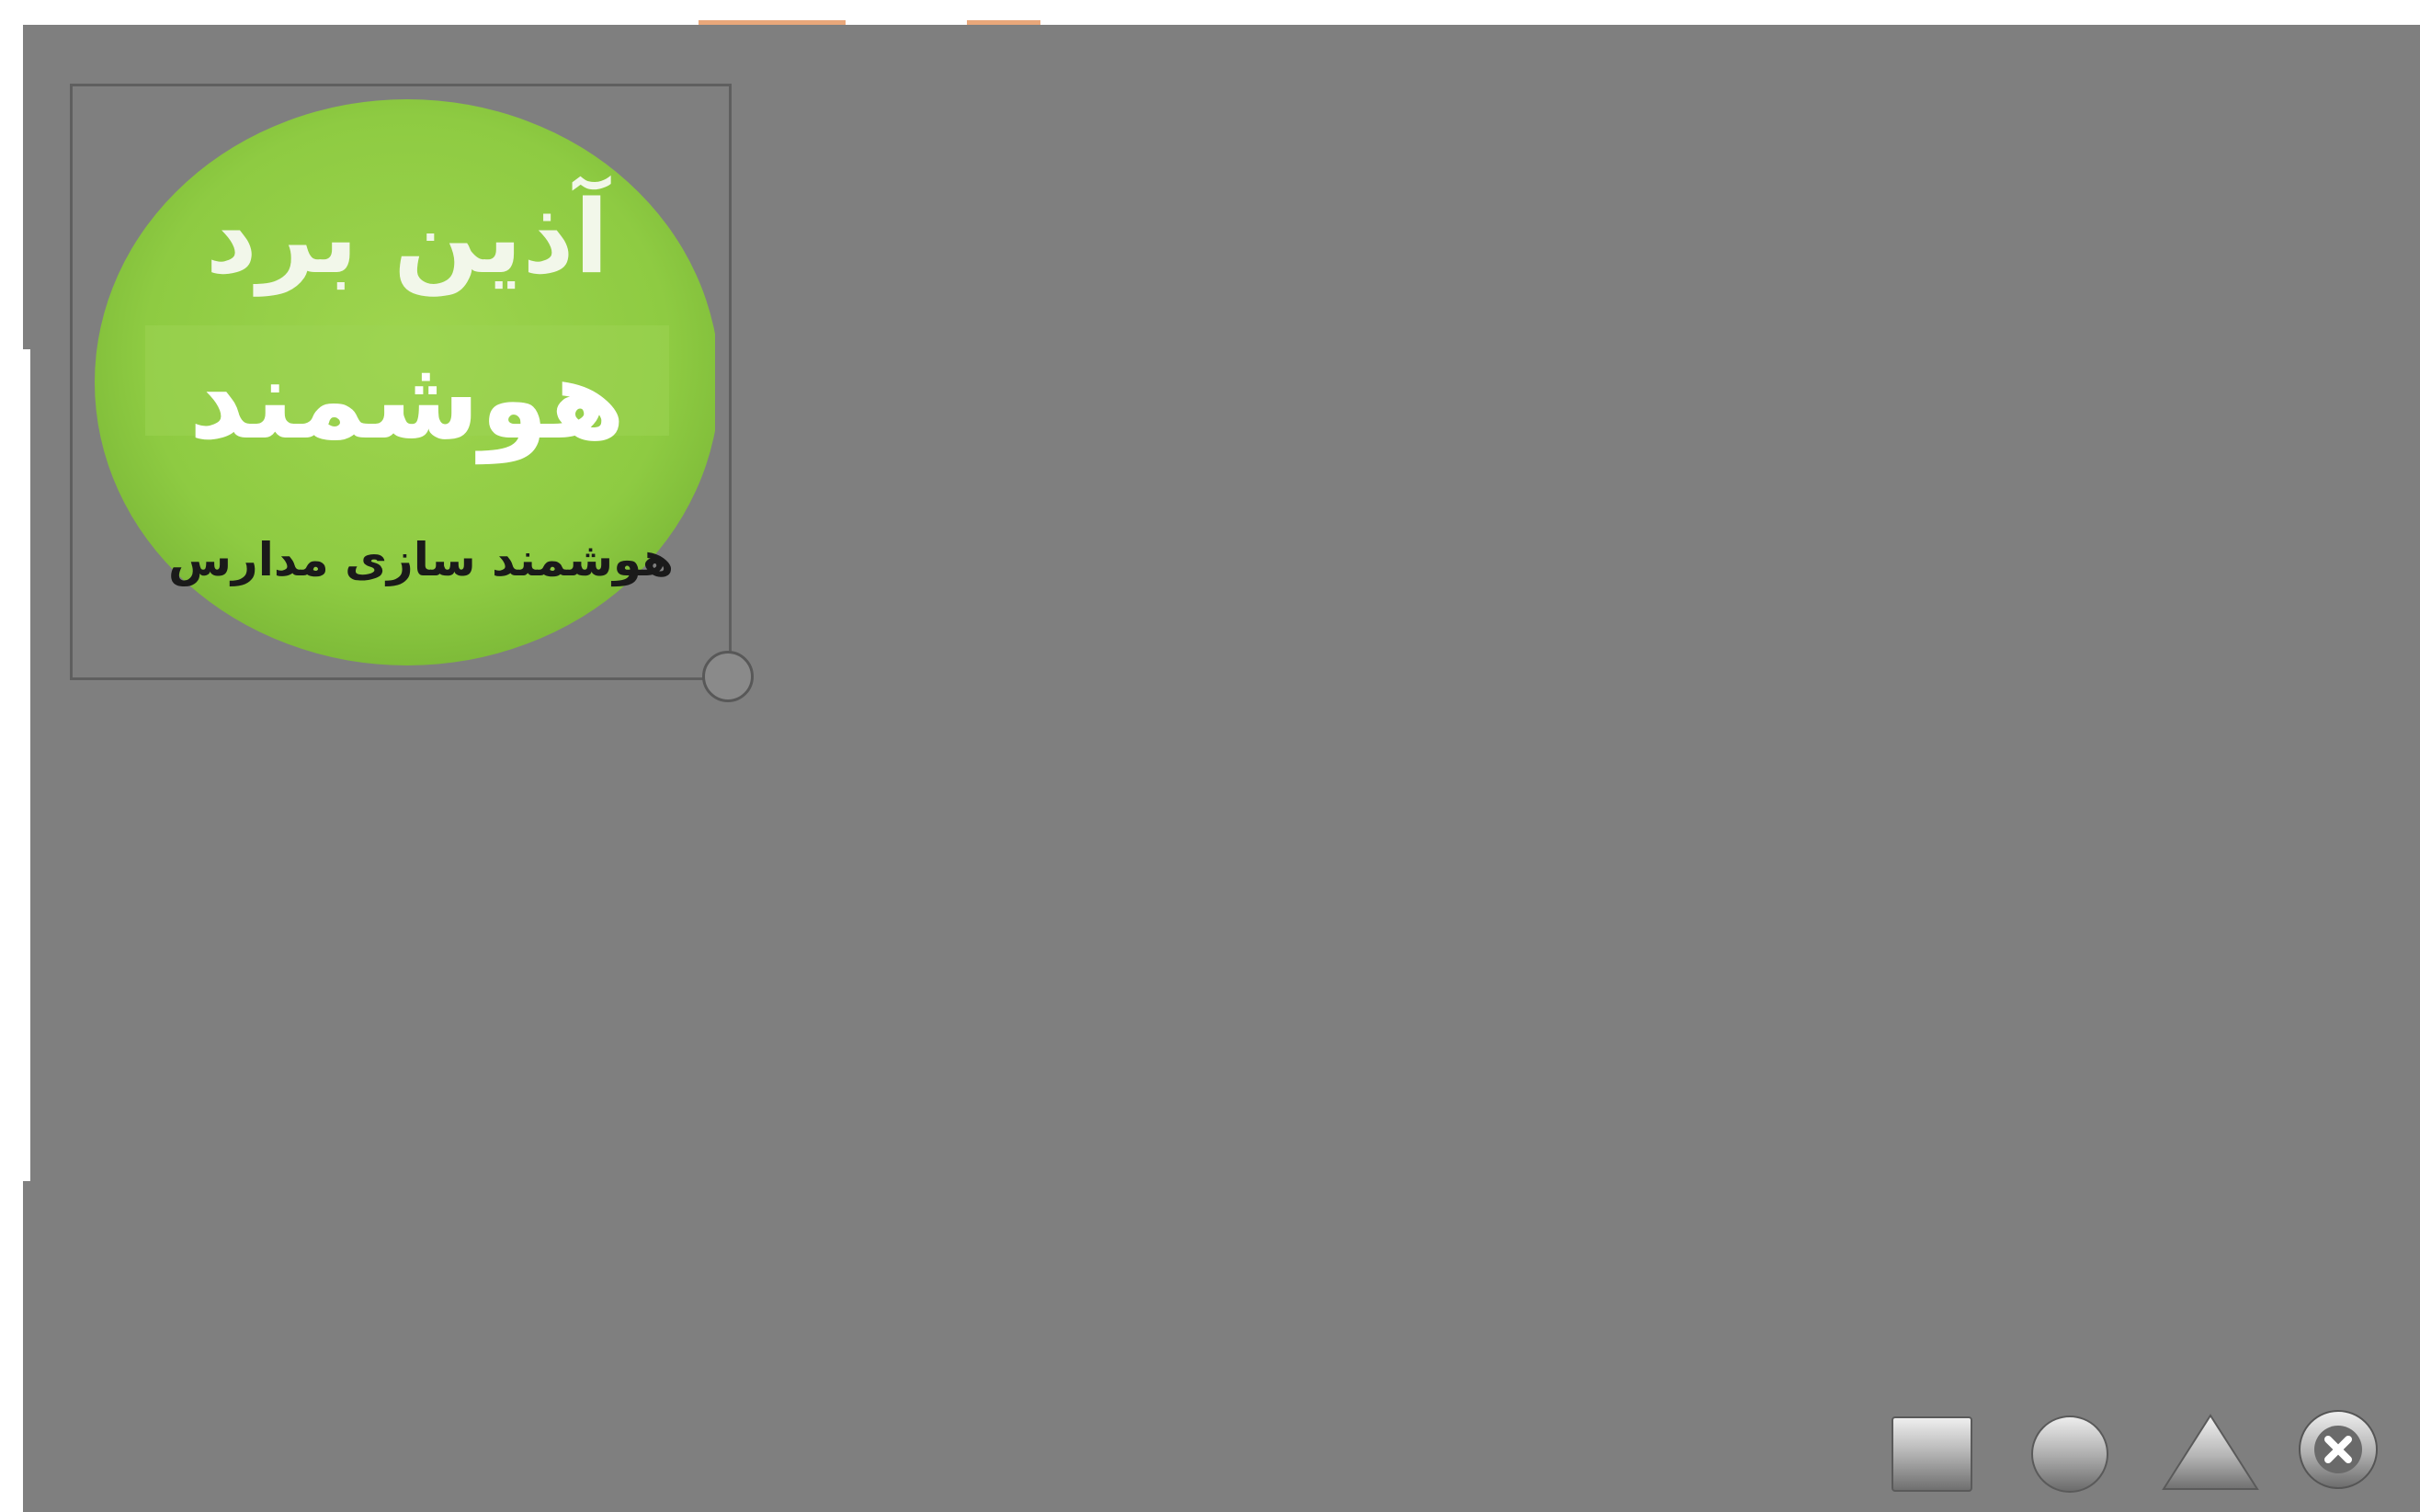  I want to click on resize-handle, so click(728, 676).